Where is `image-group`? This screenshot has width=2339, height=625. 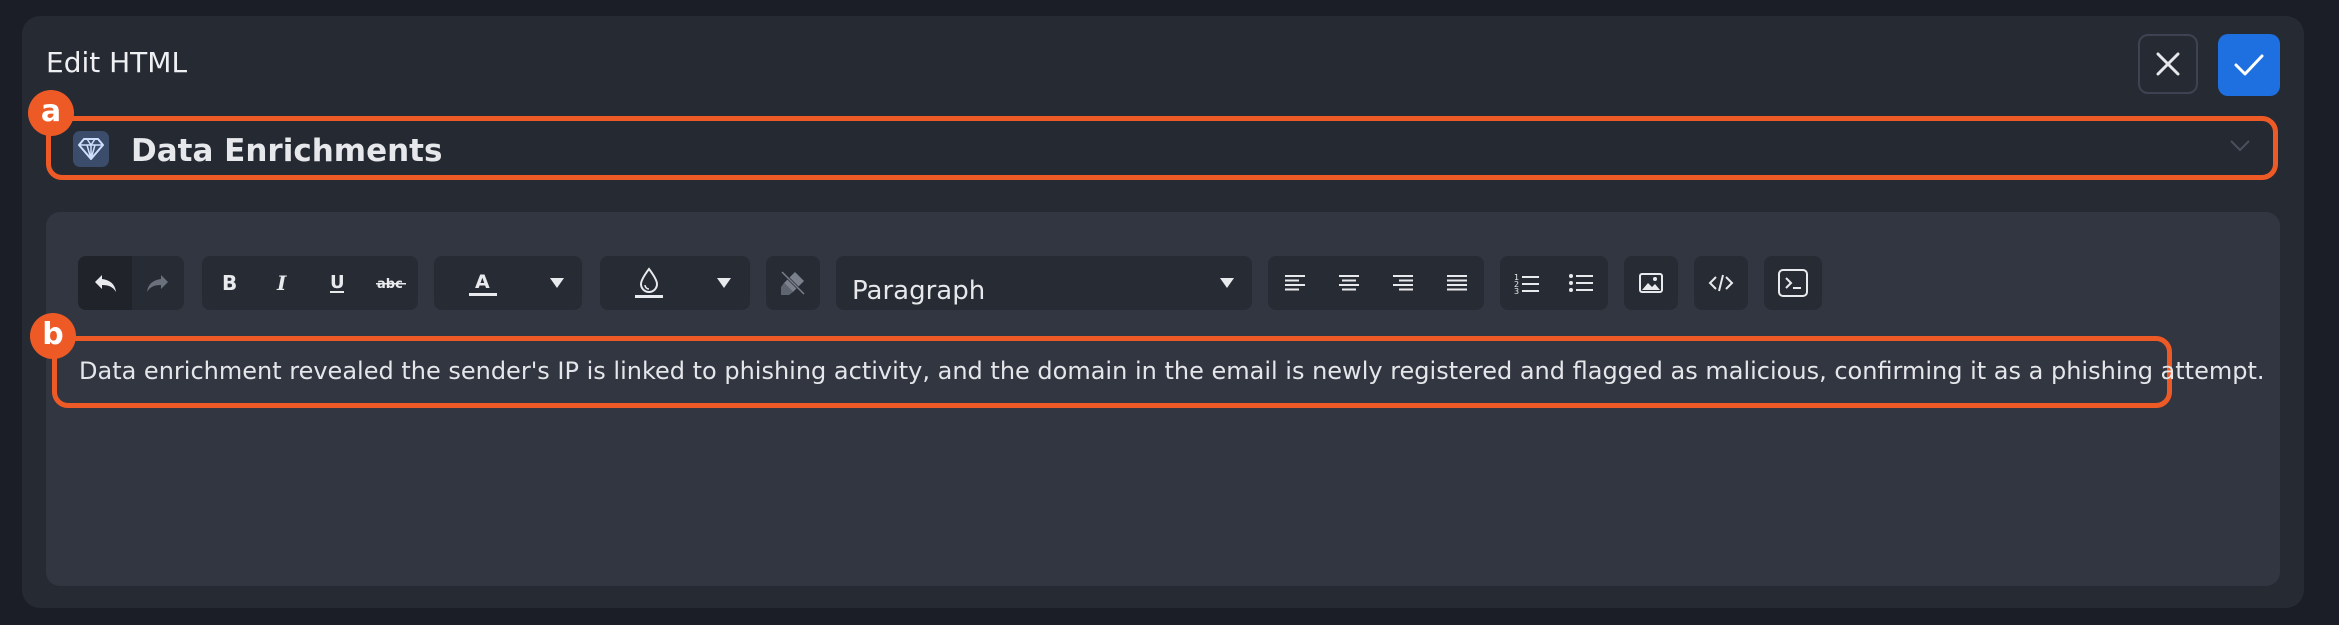
image-group is located at coordinates (1651, 283).